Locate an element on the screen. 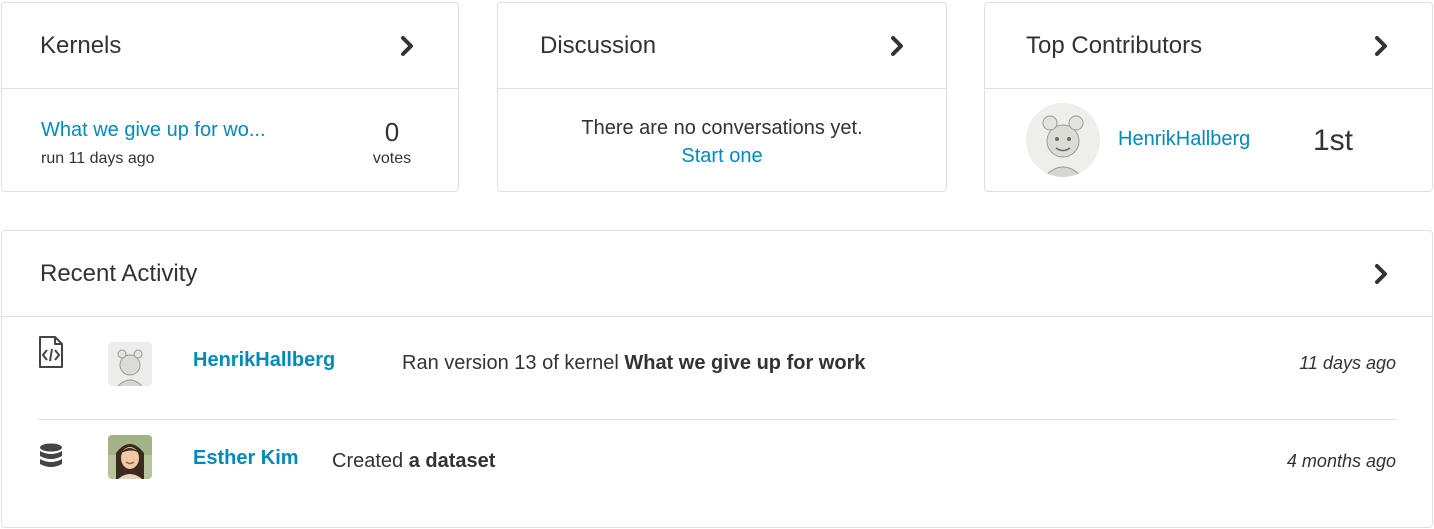 This screenshot has width=1434, height=529. top-contributors-title: Top Contributors is located at coordinates (1114, 45).